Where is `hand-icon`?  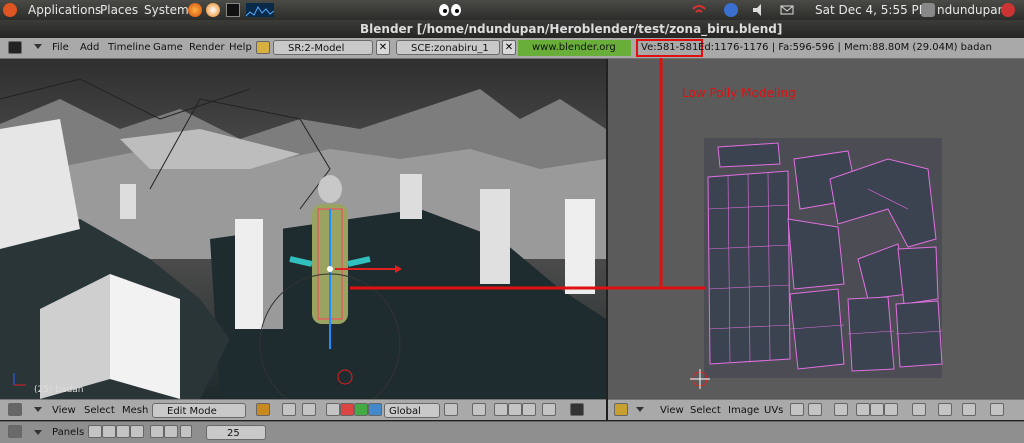
hand-icon is located at coordinates (333, 409).